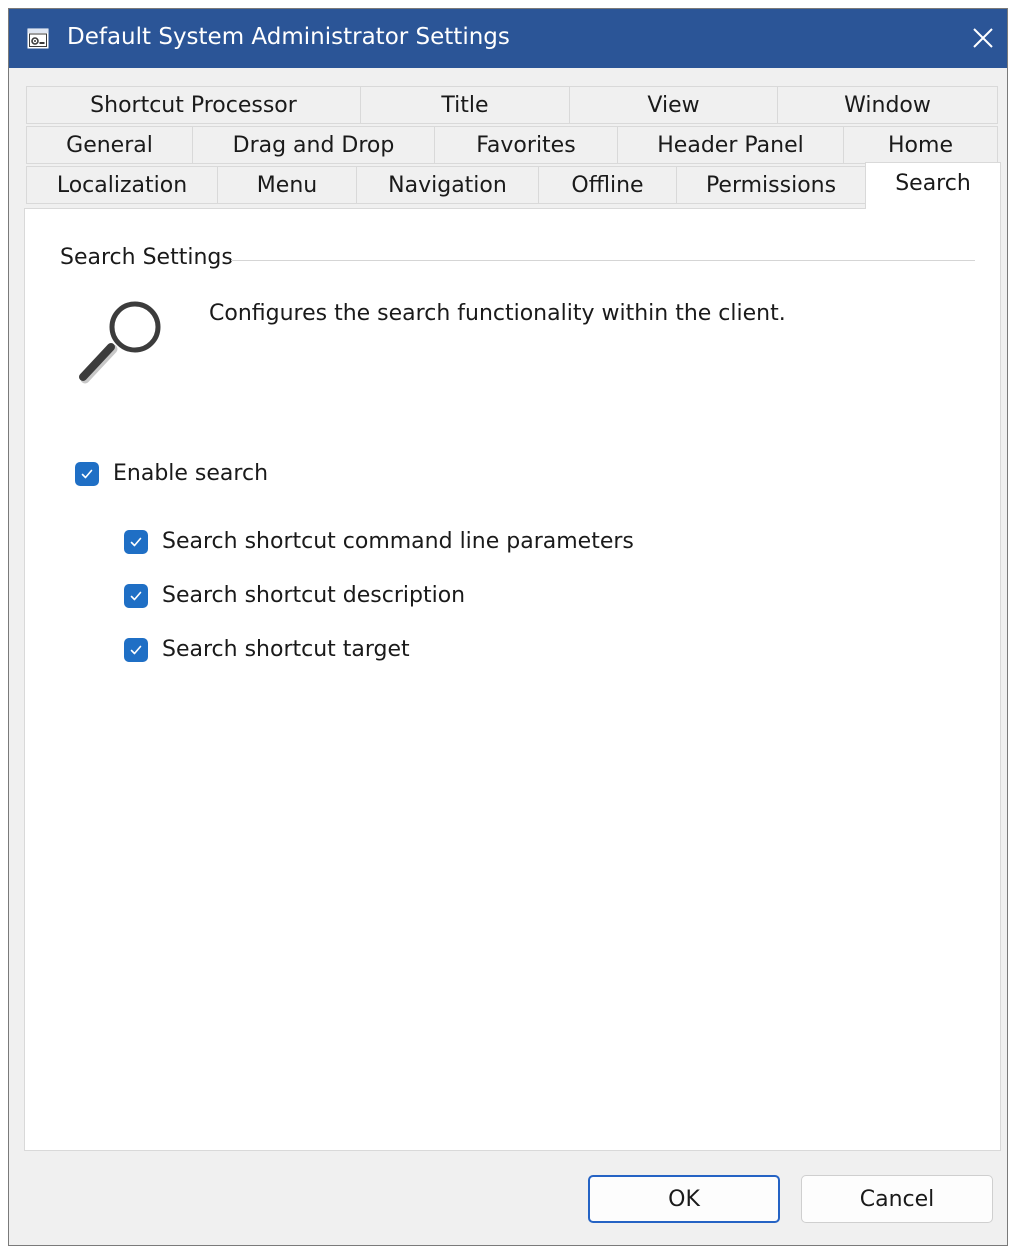 The width and height of the screenshot is (1009, 1248). What do you see at coordinates (109, 145) in the screenshot?
I see `tab-general: General` at bounding box center [109, 145].